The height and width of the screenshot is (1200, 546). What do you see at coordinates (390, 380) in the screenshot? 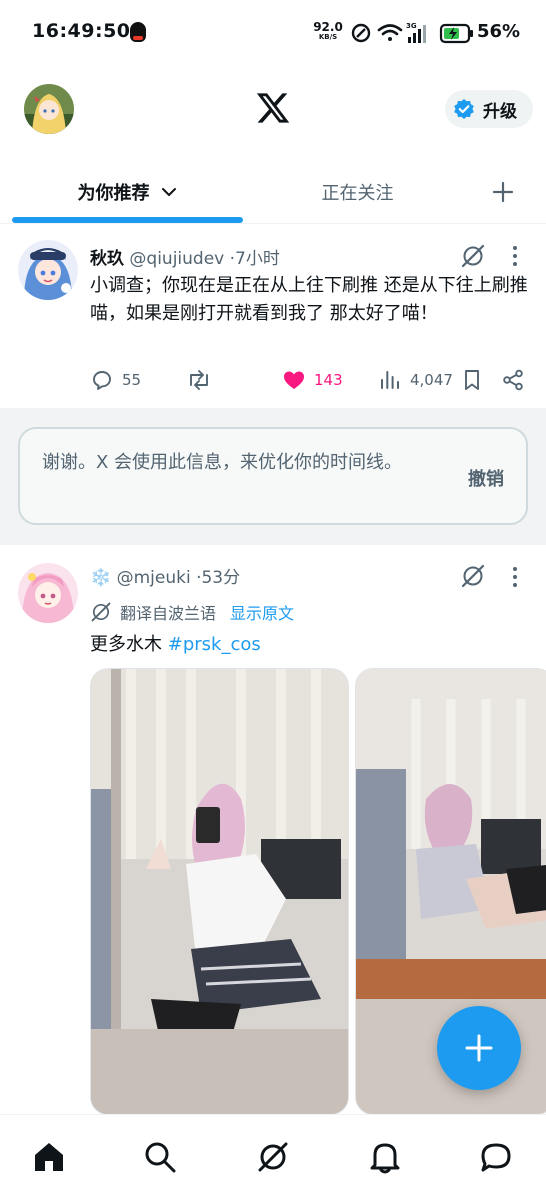
I see `views-icon` at bounding box center [390, 380].